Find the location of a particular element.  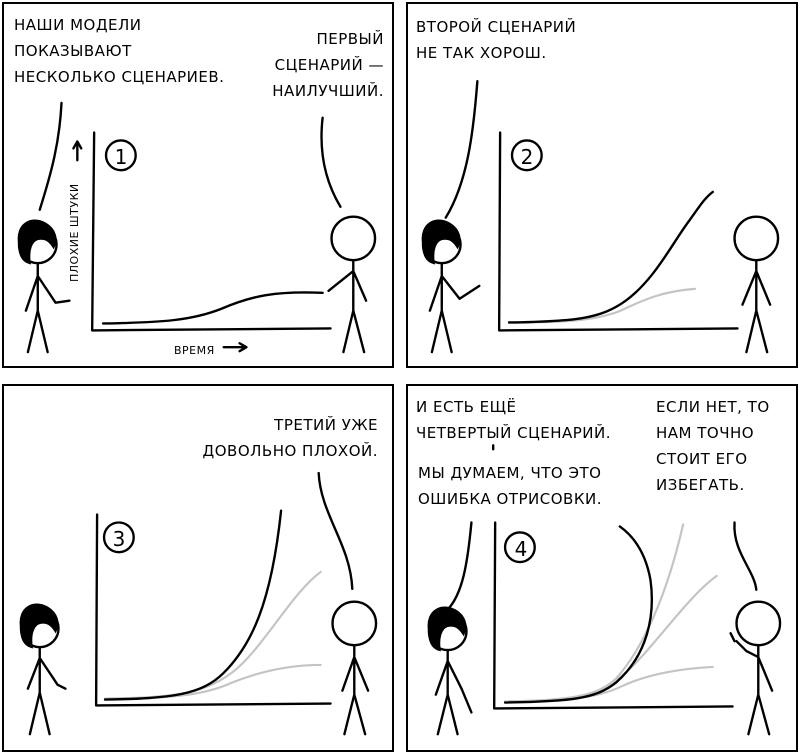

scenario-4-curve is located at coordinates (578, 614).